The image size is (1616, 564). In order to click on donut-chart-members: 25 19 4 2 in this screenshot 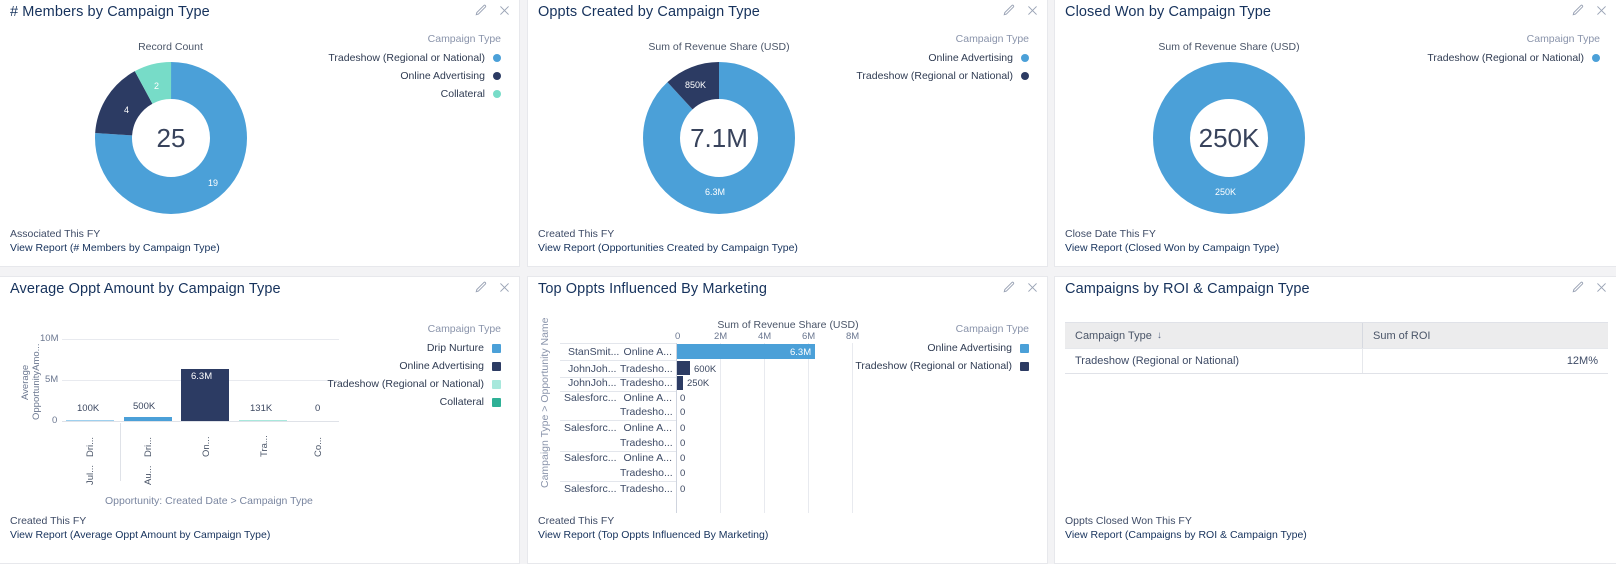, I will do `click(171, 138)`.